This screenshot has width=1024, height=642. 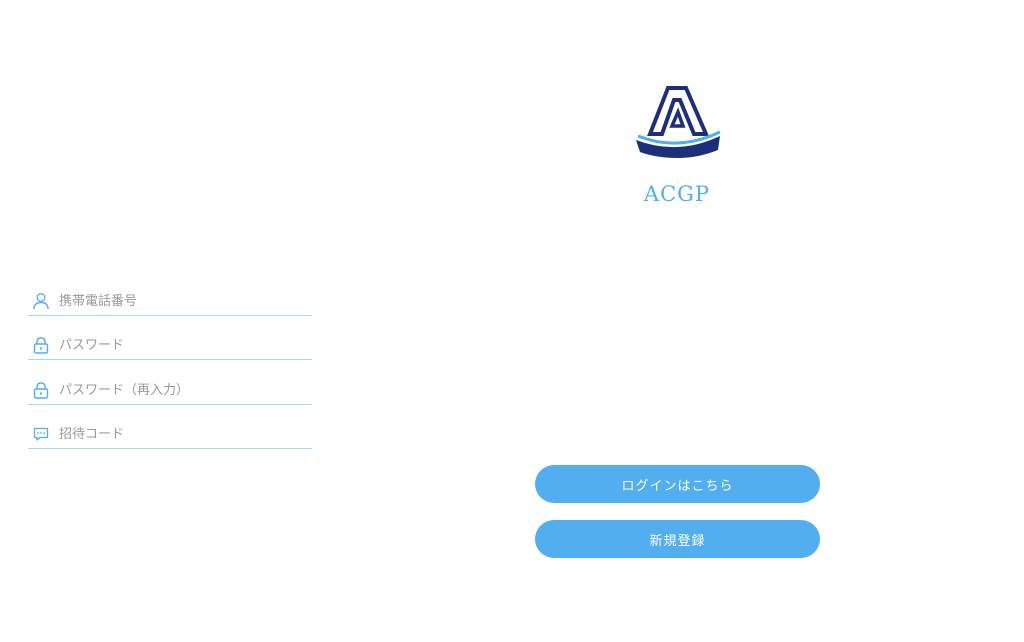 What do you see at coordinates (677, 484) in the screenshot?
I see `login-button: ログインはこちら` at bounding box center [677, 484].